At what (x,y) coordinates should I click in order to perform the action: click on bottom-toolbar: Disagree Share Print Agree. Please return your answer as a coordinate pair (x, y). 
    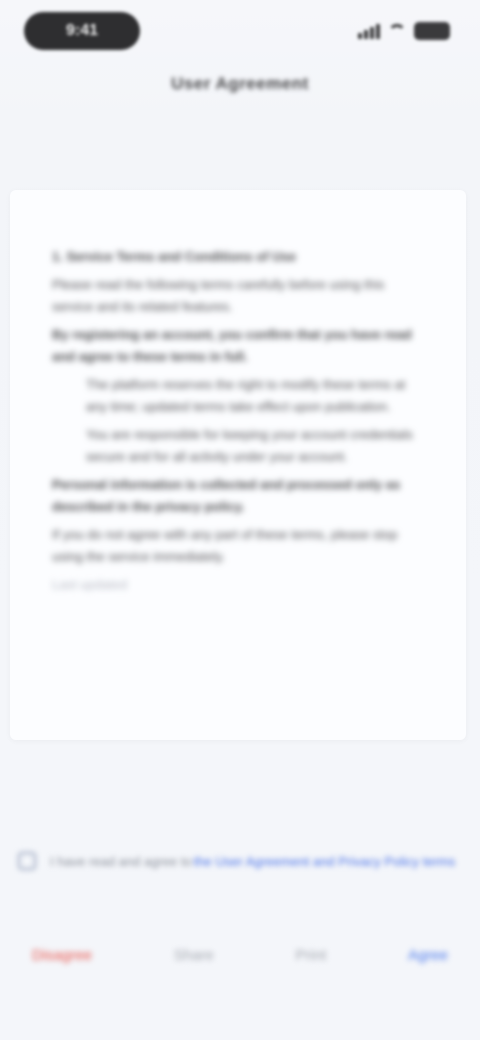
    Looking at the image, I should click on (240, 955).